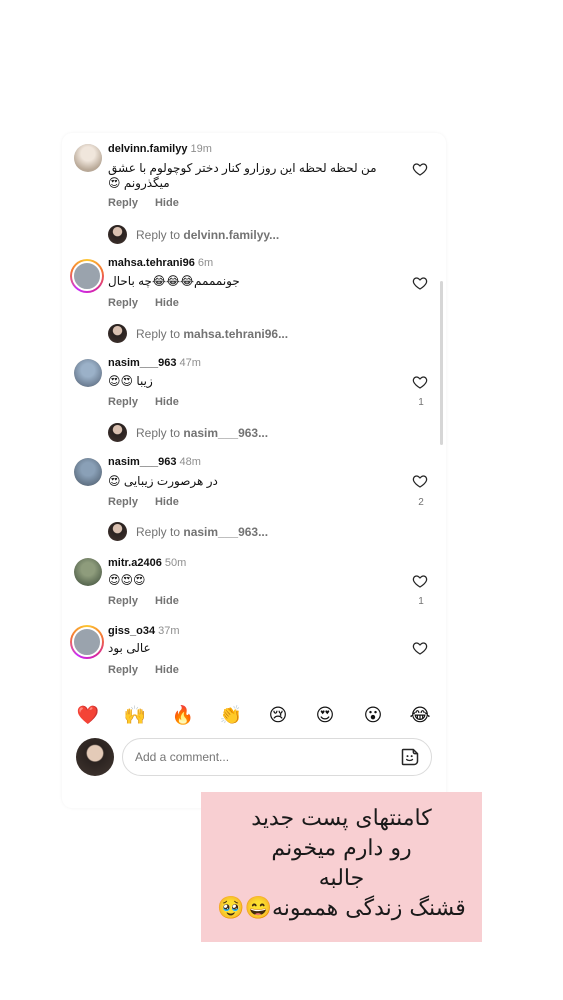  What do you see at coordinates (175, 563) in the screenshot?
I see `comment-time: 50m` at bounding box center [175, 563].